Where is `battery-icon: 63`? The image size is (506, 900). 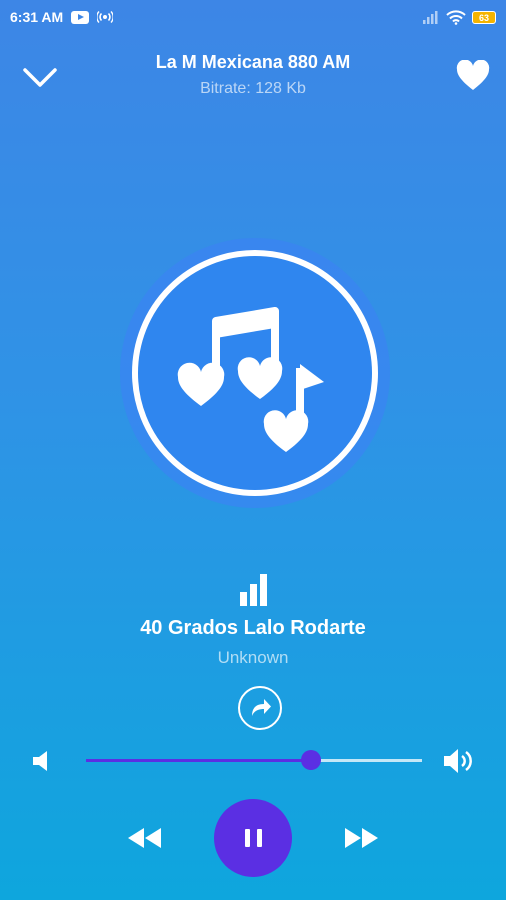
battery-icon: 63 is located at coordinates (484, 17).